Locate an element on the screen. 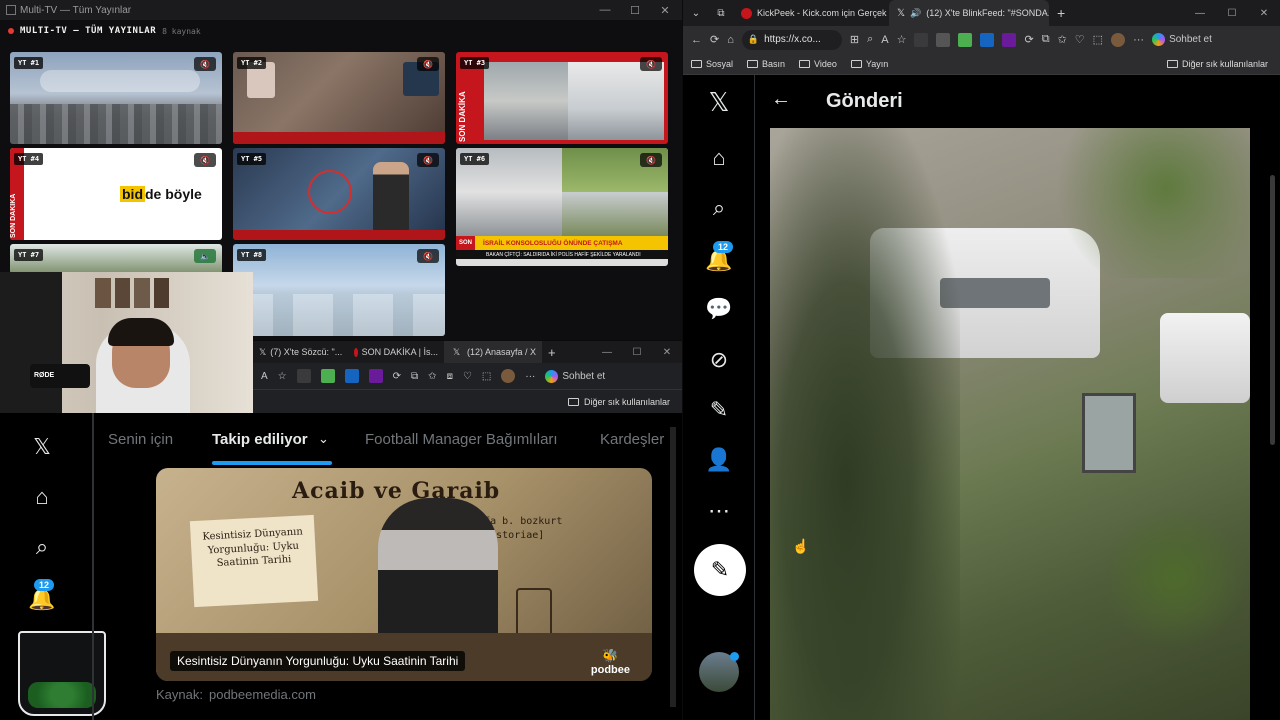 The width and height of the screenshot is (1280, 720). more-icon: ⋯ is located at coordinates (719, 511).